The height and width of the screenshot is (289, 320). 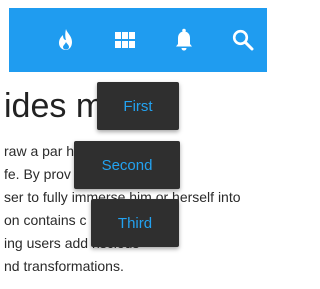 I want to click on grid-icon, so click(x=125, y=40).